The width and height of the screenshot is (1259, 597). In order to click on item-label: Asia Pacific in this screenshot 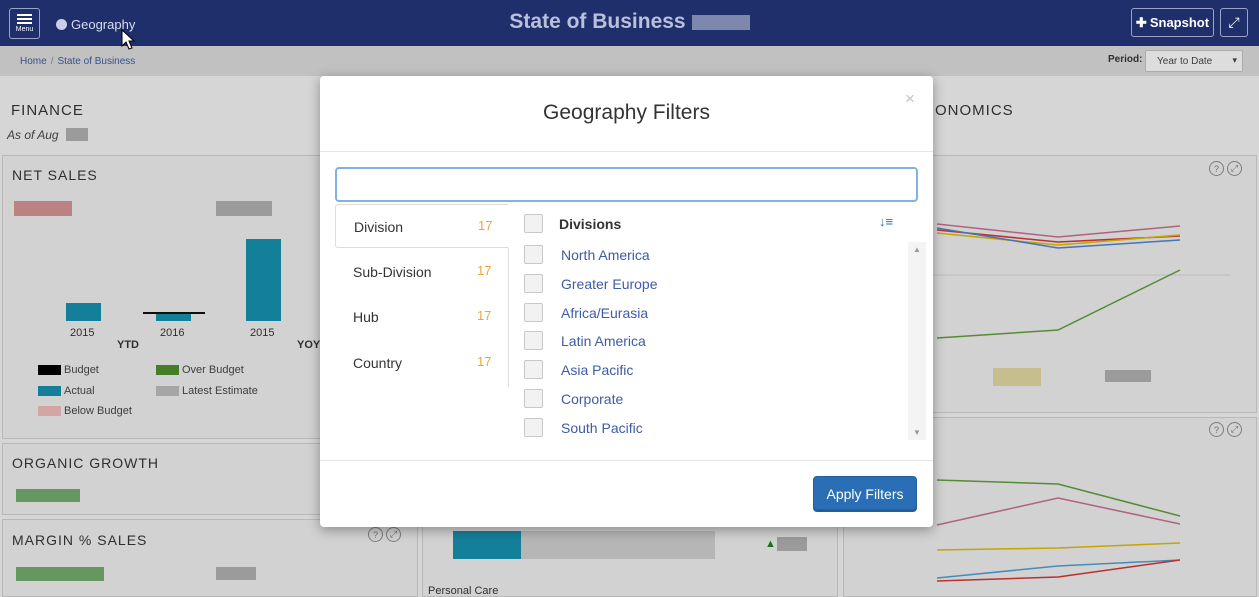, I will do `click(597, 370)`.